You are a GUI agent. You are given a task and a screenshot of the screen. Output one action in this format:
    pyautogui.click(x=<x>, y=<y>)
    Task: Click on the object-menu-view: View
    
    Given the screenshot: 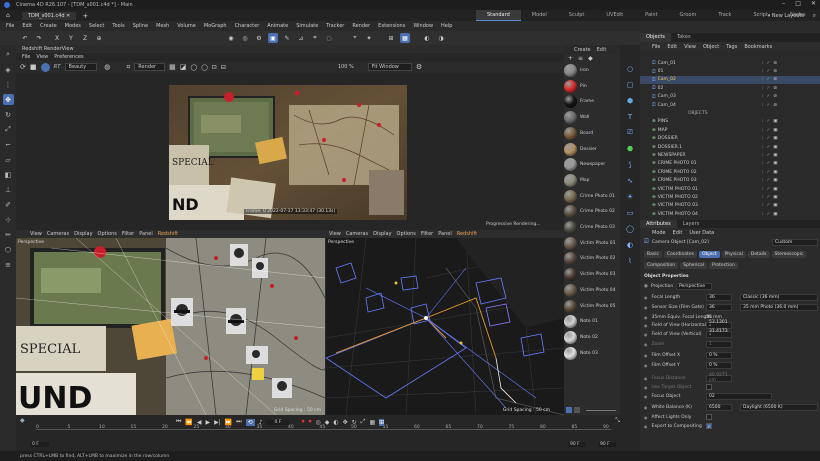 What is the action you would take?
    pyautogui.click(x=690, y=47)
    